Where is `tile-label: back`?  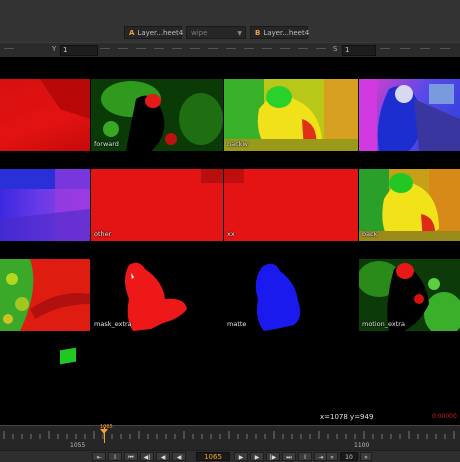
tile-label: back is located at coordinates (370, 234).